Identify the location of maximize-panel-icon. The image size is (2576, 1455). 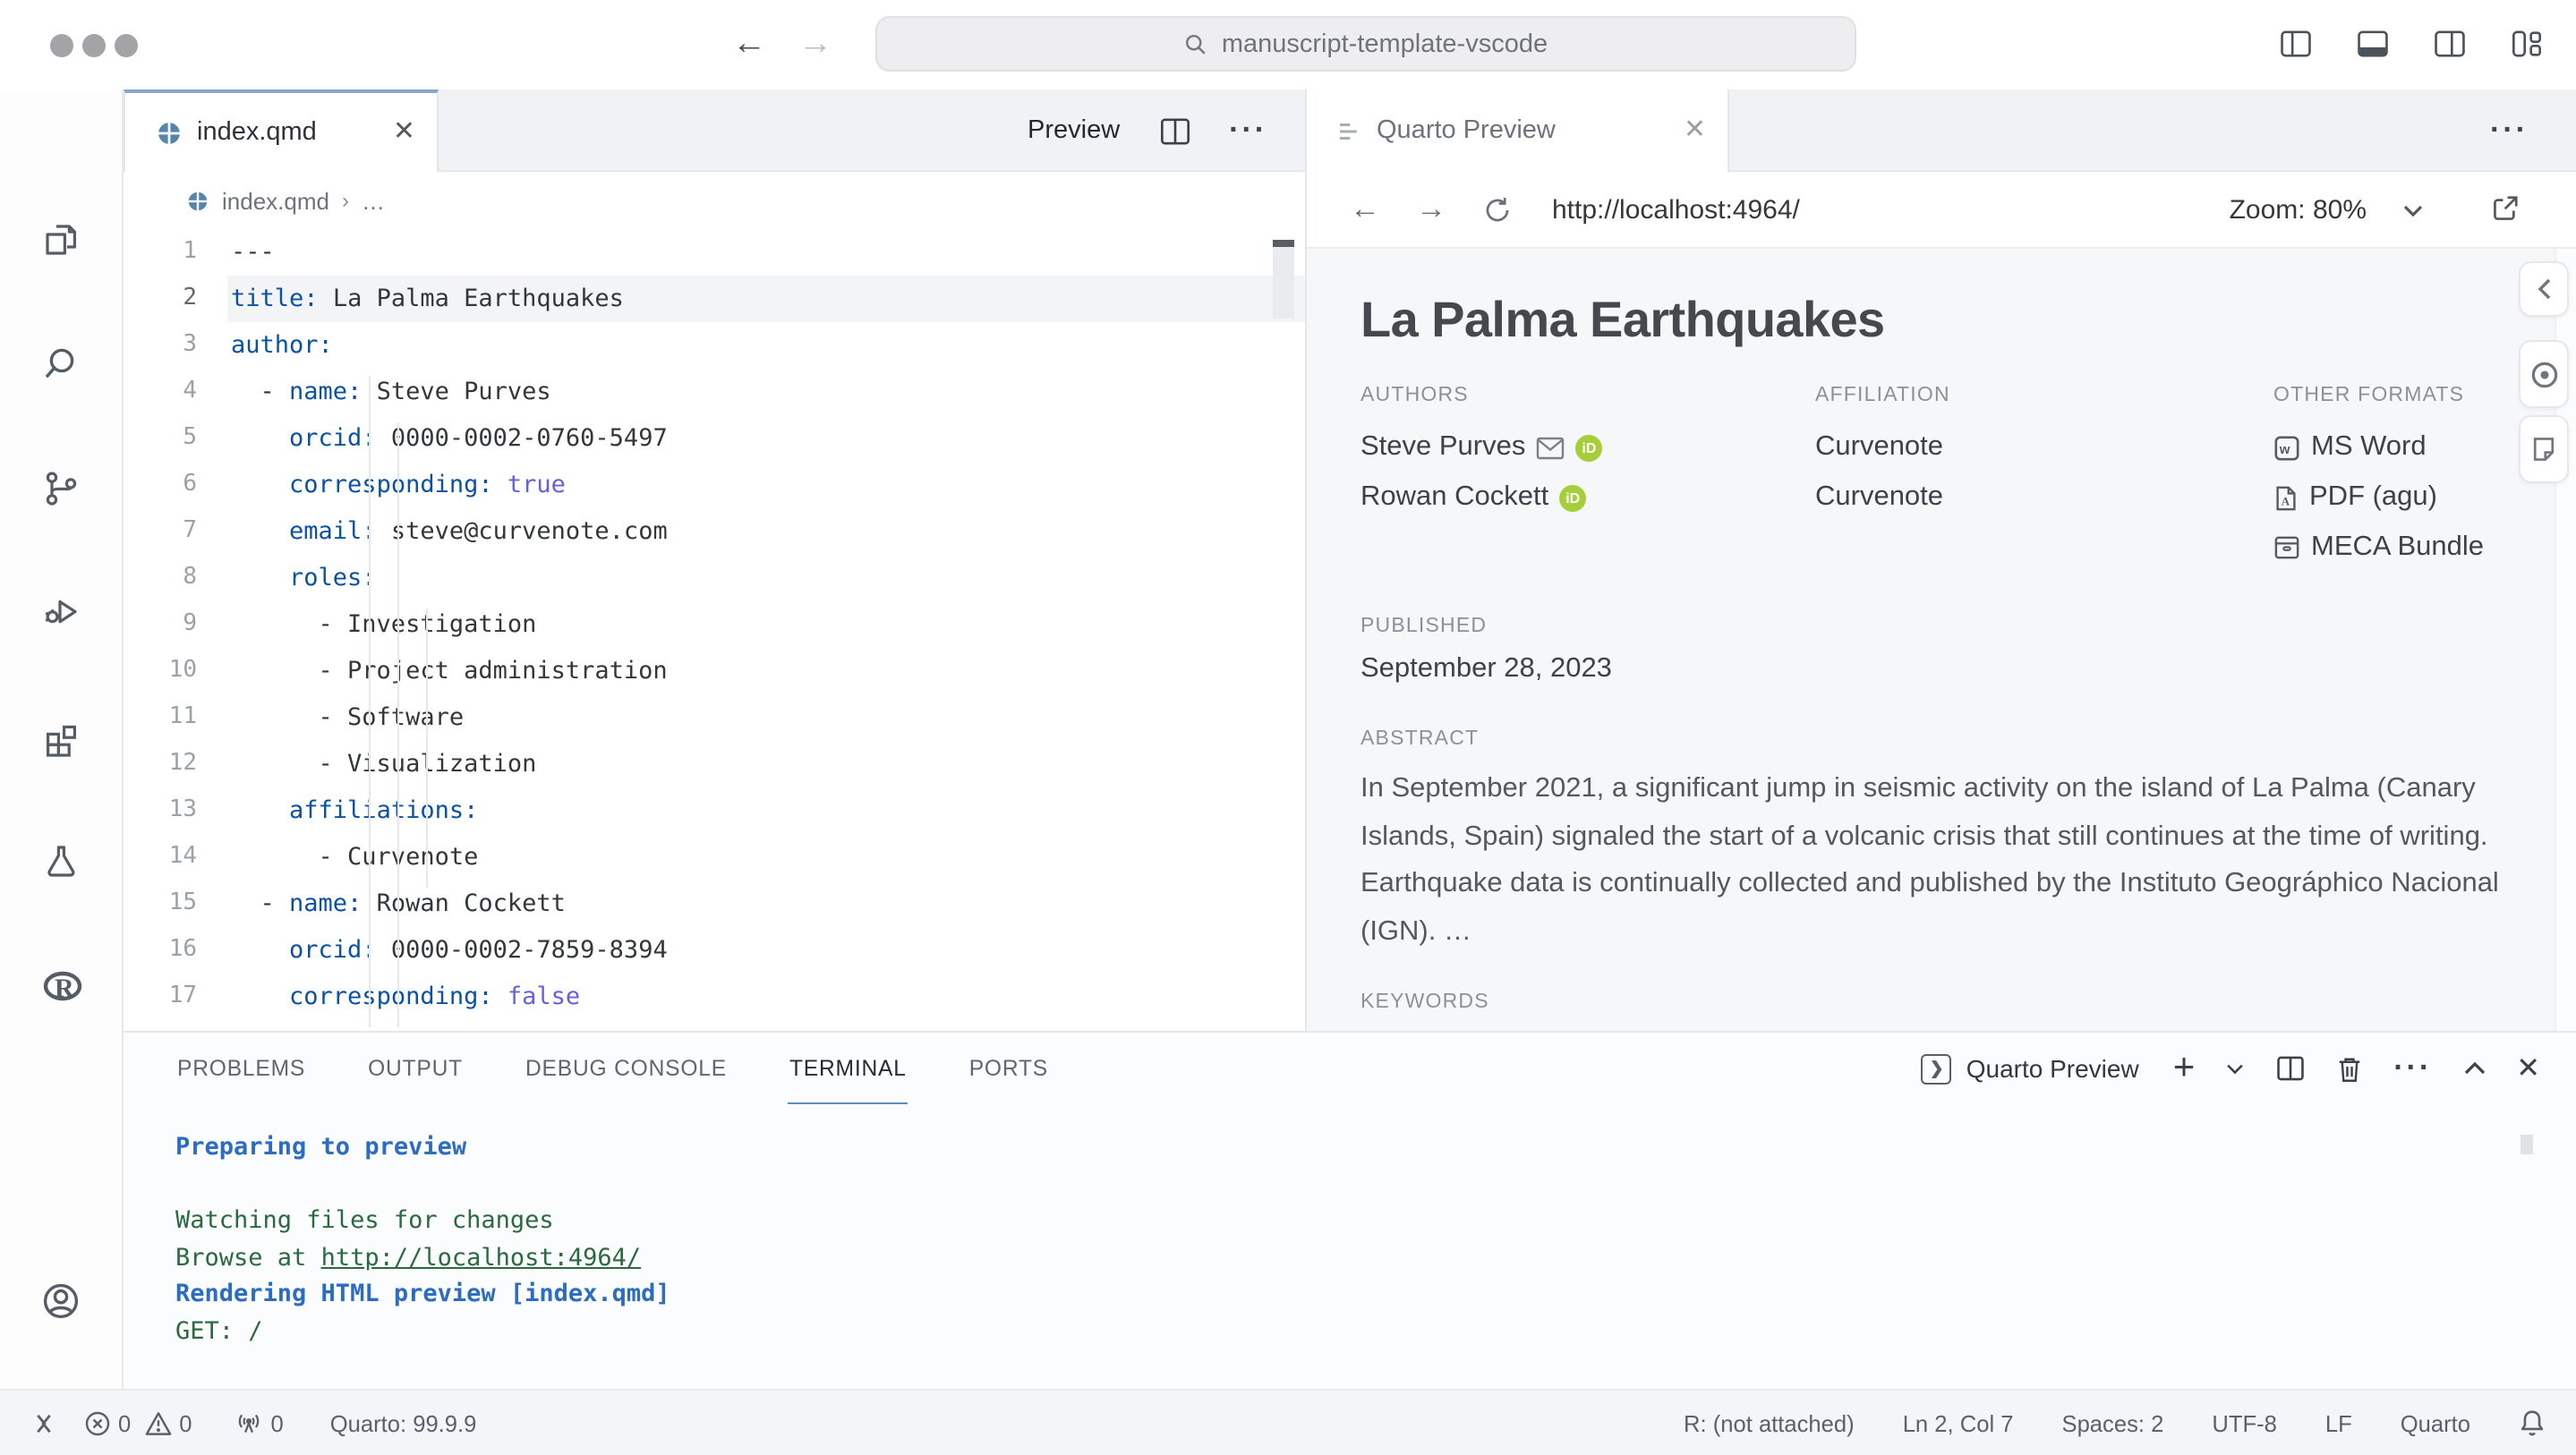
(2474, 1068).